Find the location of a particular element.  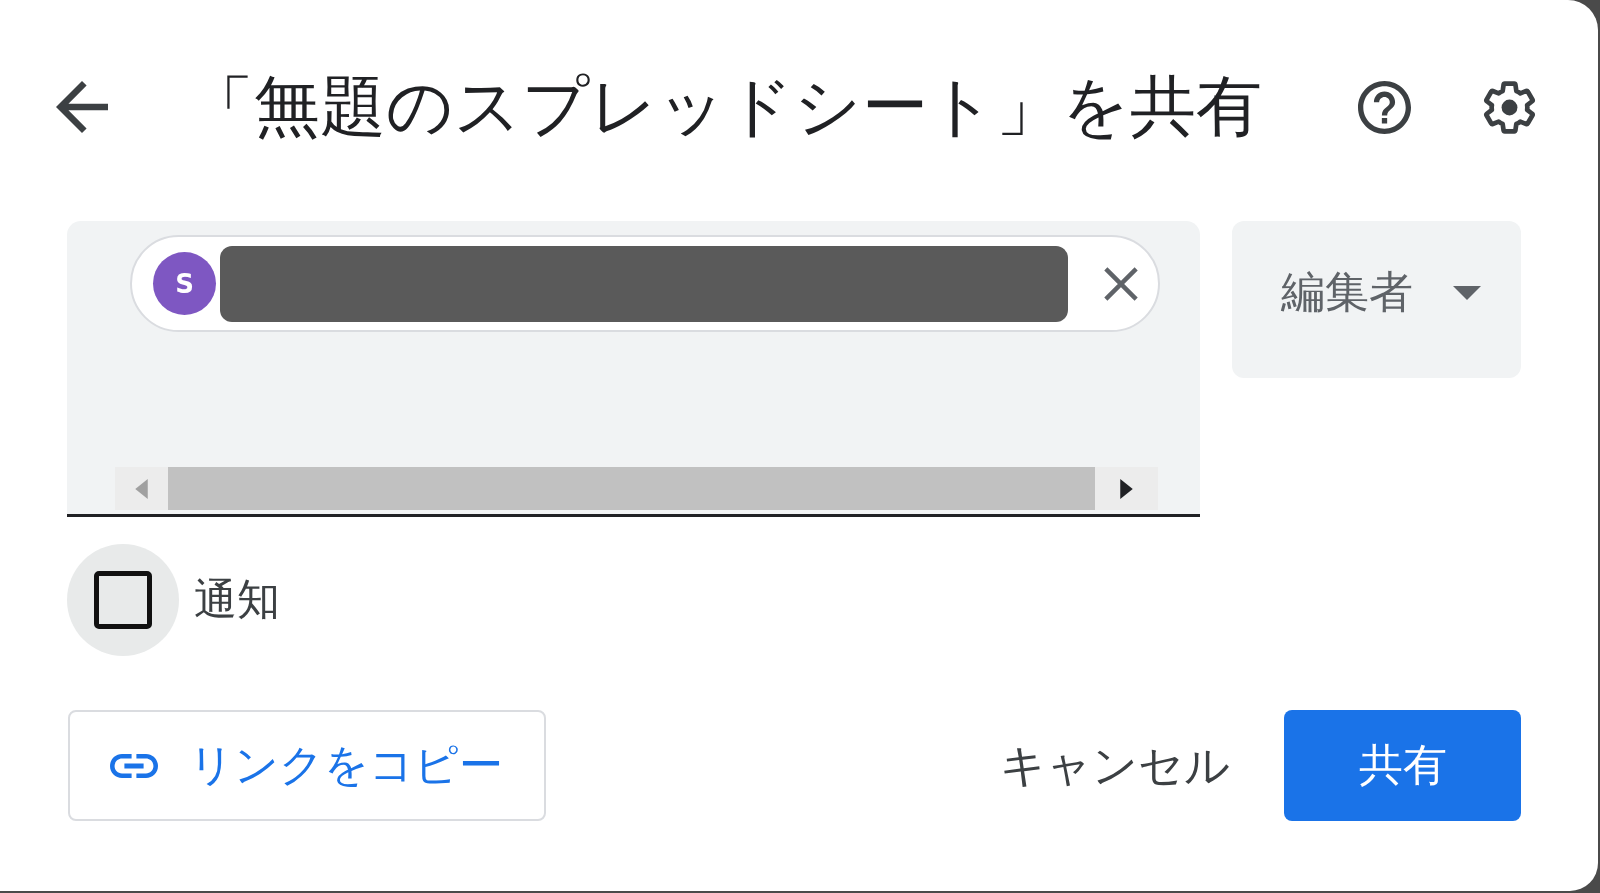

copy-link-button: リンクをコピー is located at coordinates (307, 765).